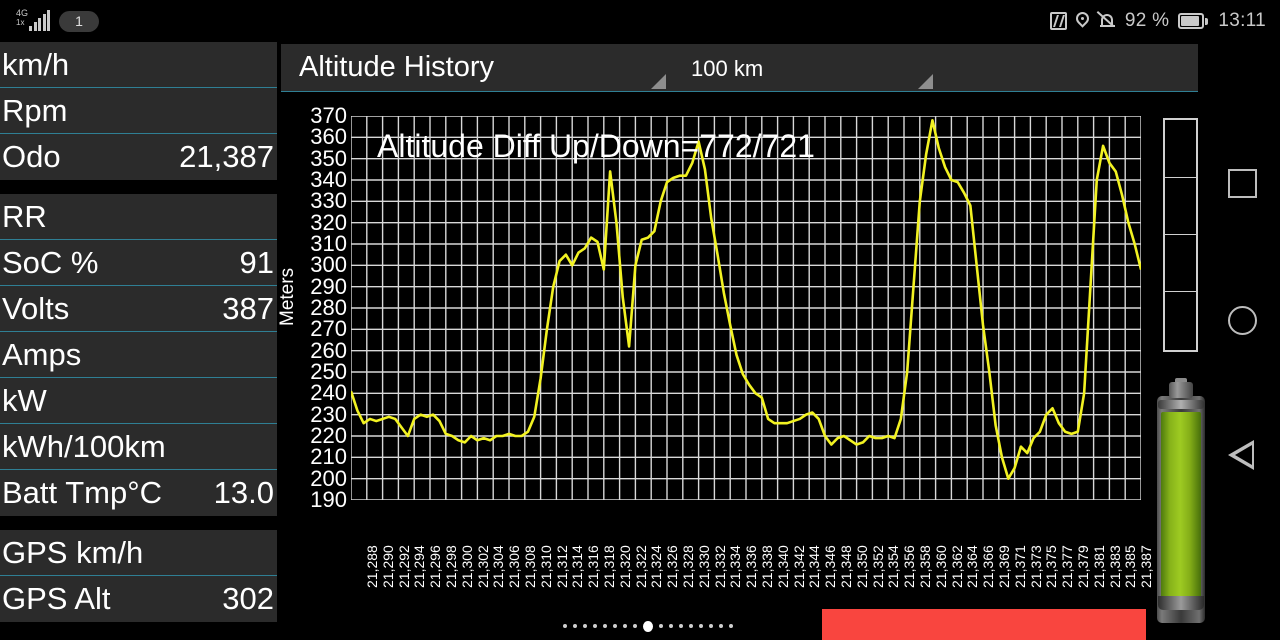 This screenshot has width=1280, height=640. Describe the element at coordinates (624, 566) in the screenshot. I see `x-tick-label: 21,320` at that location.